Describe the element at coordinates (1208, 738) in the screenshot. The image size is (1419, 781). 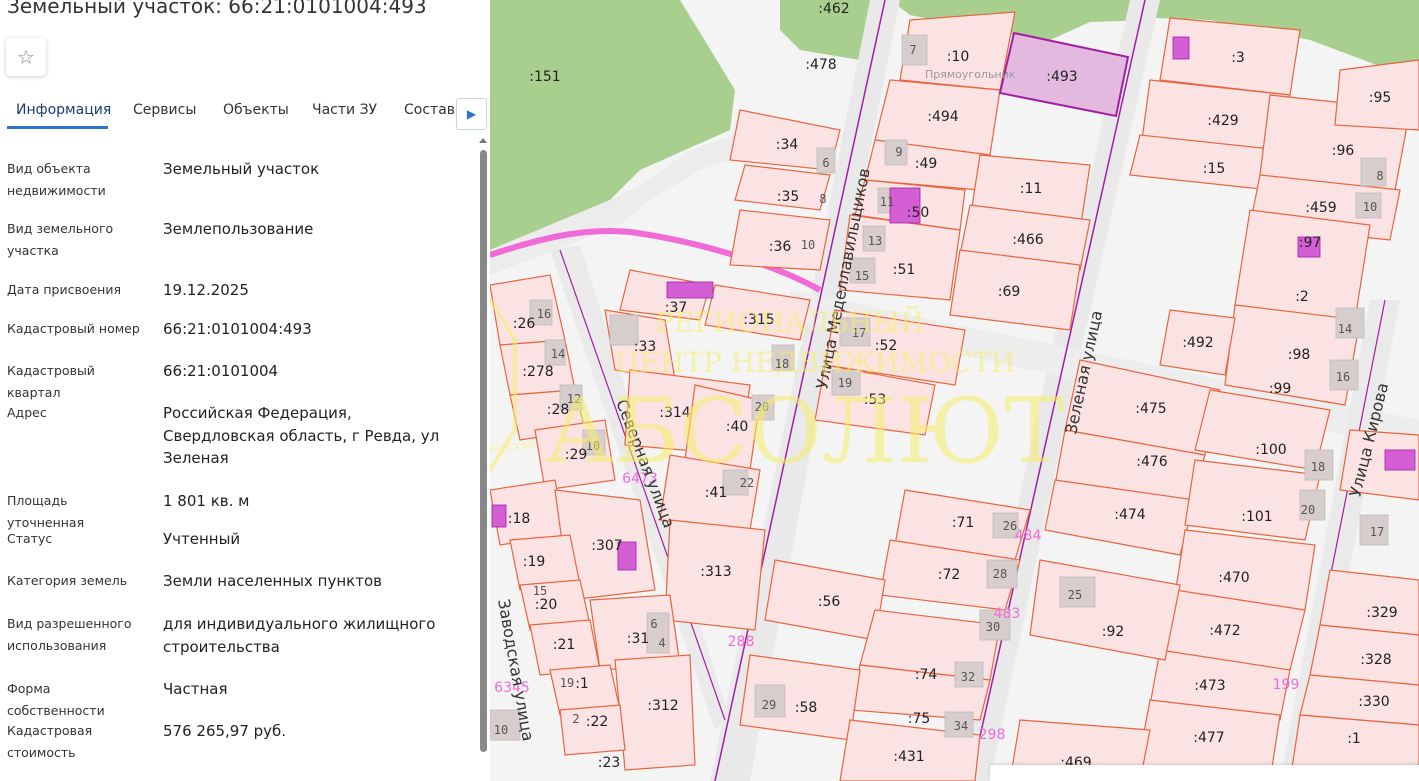
I see `svg-text: :477` at that location.